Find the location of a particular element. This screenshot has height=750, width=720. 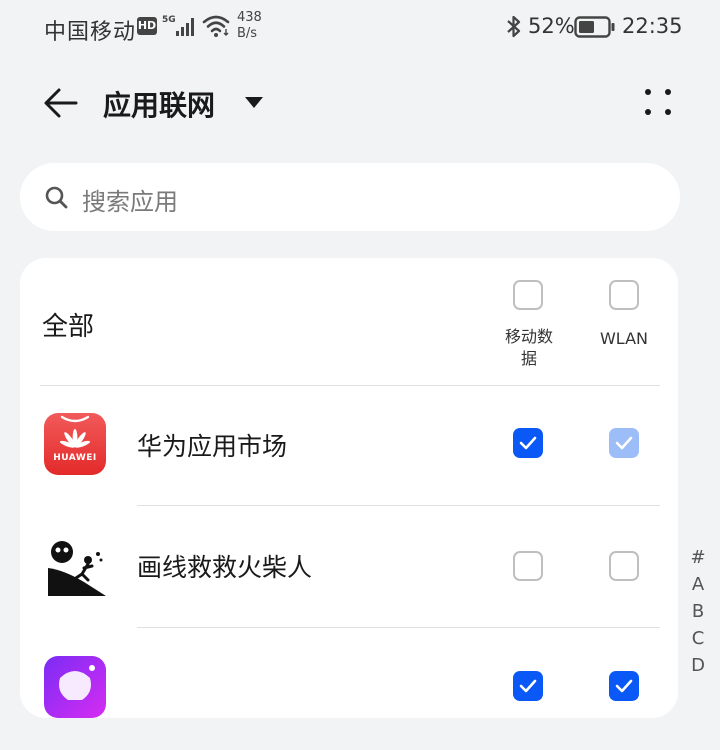

battery-percent: 52% is located at coordinates (551, 26).